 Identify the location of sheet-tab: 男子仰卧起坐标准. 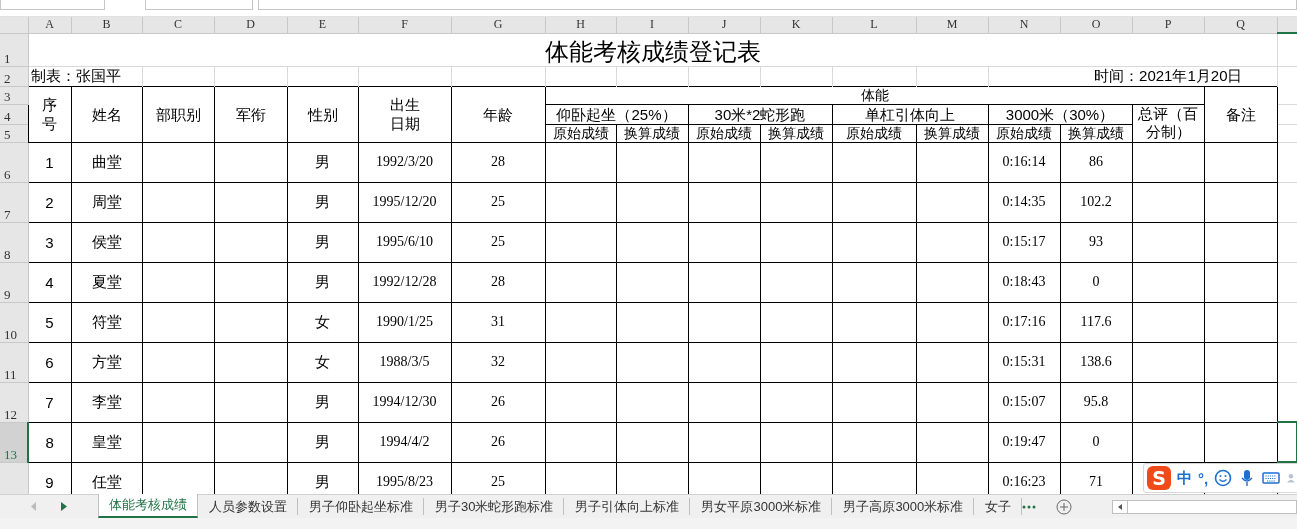
(361, 506).